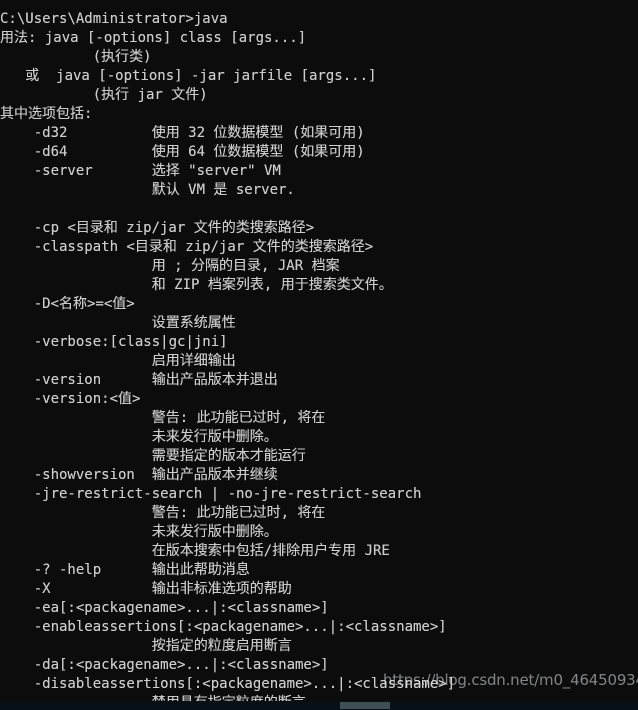  I want to click on console-line: -D<名称>=<值>, so click(67, 304).